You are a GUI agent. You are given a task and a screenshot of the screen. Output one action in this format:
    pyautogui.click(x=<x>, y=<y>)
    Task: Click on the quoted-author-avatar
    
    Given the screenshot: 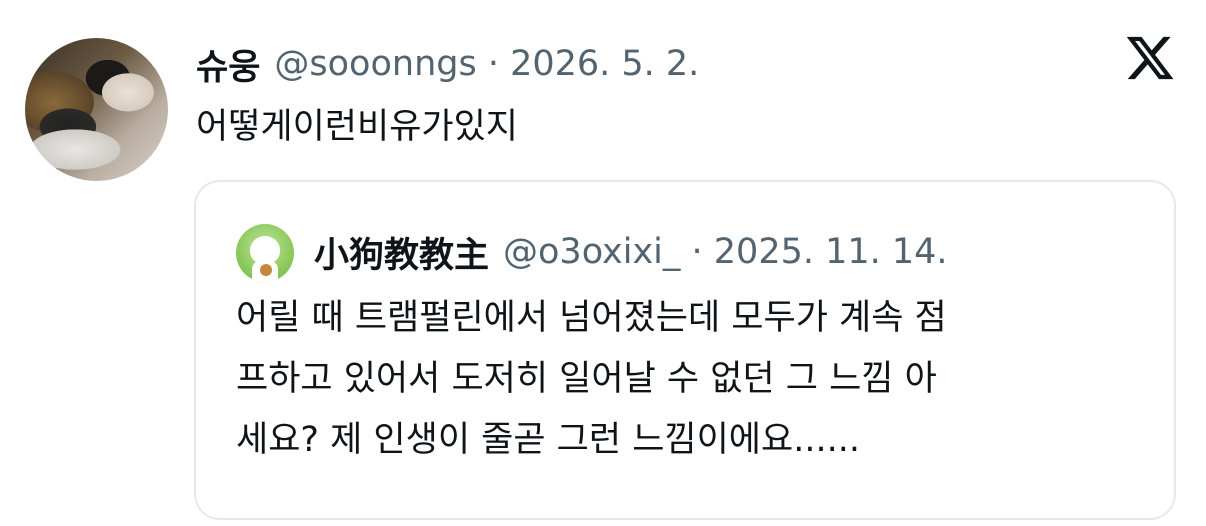 What is the action you would take?
    pyautogui.click(x=265, y=253)
    